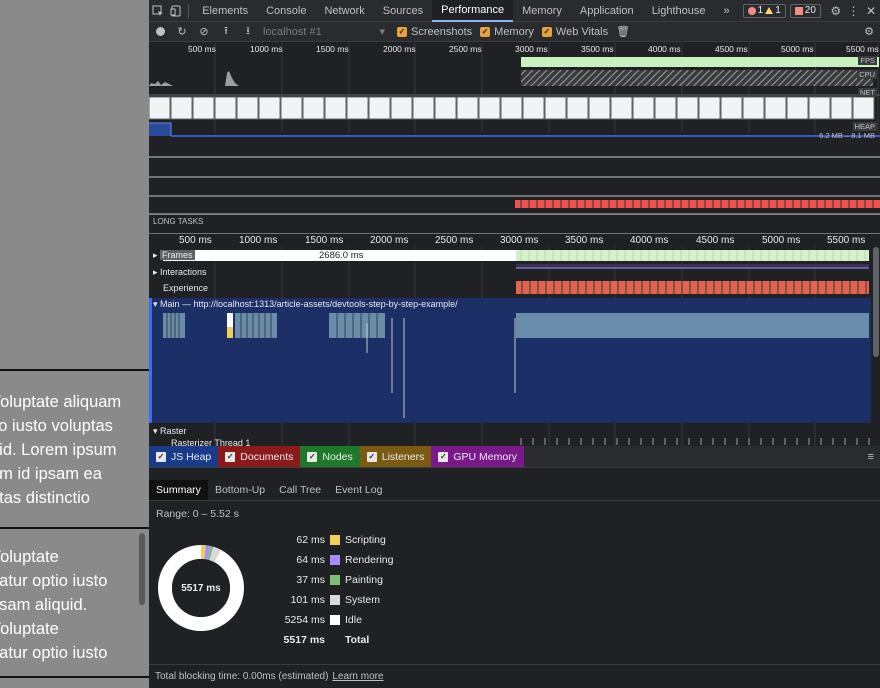 Image resolution: width=880 pixels, height=688 pixels. What do you see at coordinates (727, 11) in the screenshot?
I see `more-tabs-button: »` at bounding box center [727, 11].